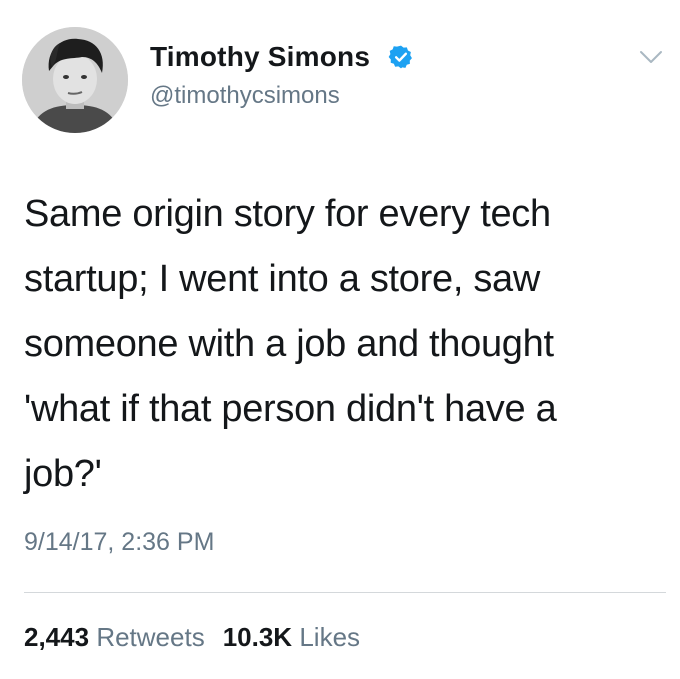 The image size is (680, 679). Describe the element at coordinates (150, 637) in the screenshot. I see `retweets-label: Retweets` at that location.